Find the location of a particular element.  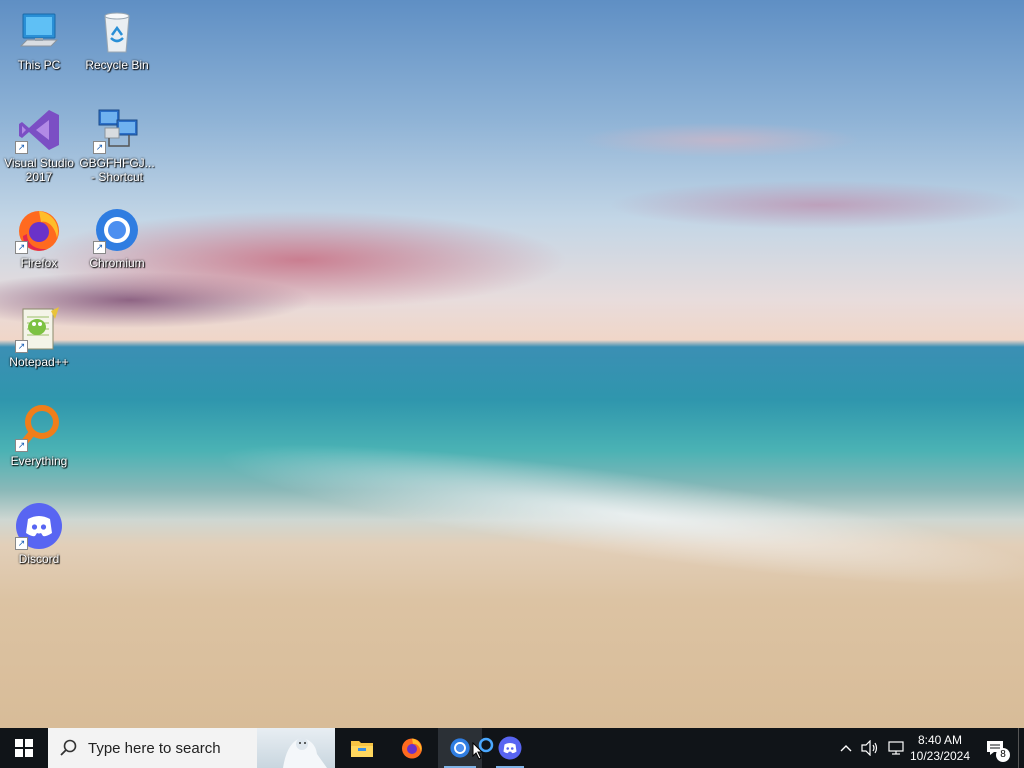

clock-time: 8:40 AM is located at coordinates (940, 740).